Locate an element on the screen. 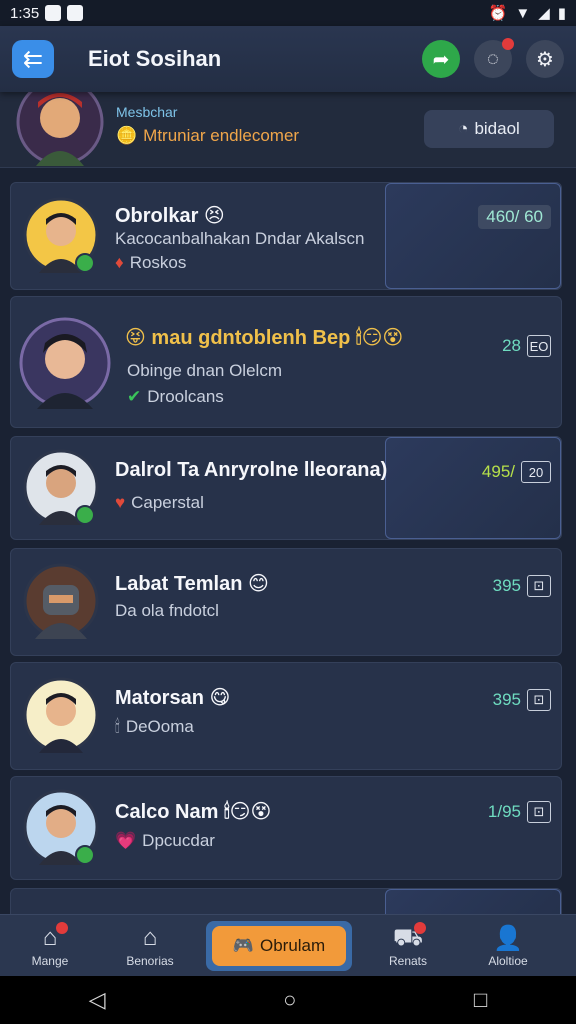 The height and width of the screenshot is (1024, 576). chat-name: Calco Nam 🕯😏😵 is located at coordinates (193, 811).